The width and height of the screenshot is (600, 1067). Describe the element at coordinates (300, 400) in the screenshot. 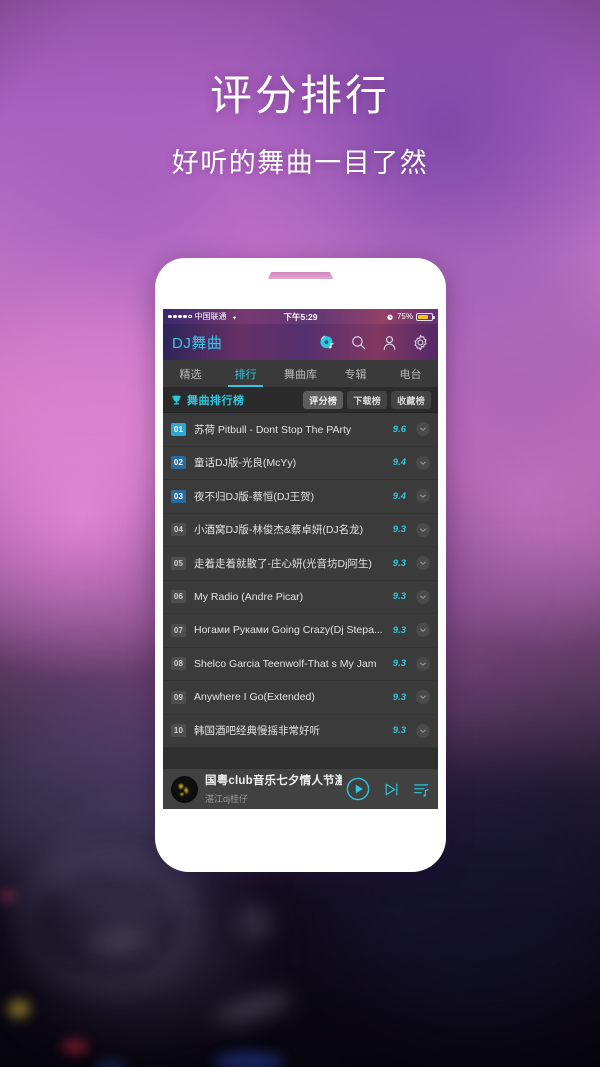

I see `section-header: 舞曲排行榜 评分榜 下载榜 收藏榜` at that location.